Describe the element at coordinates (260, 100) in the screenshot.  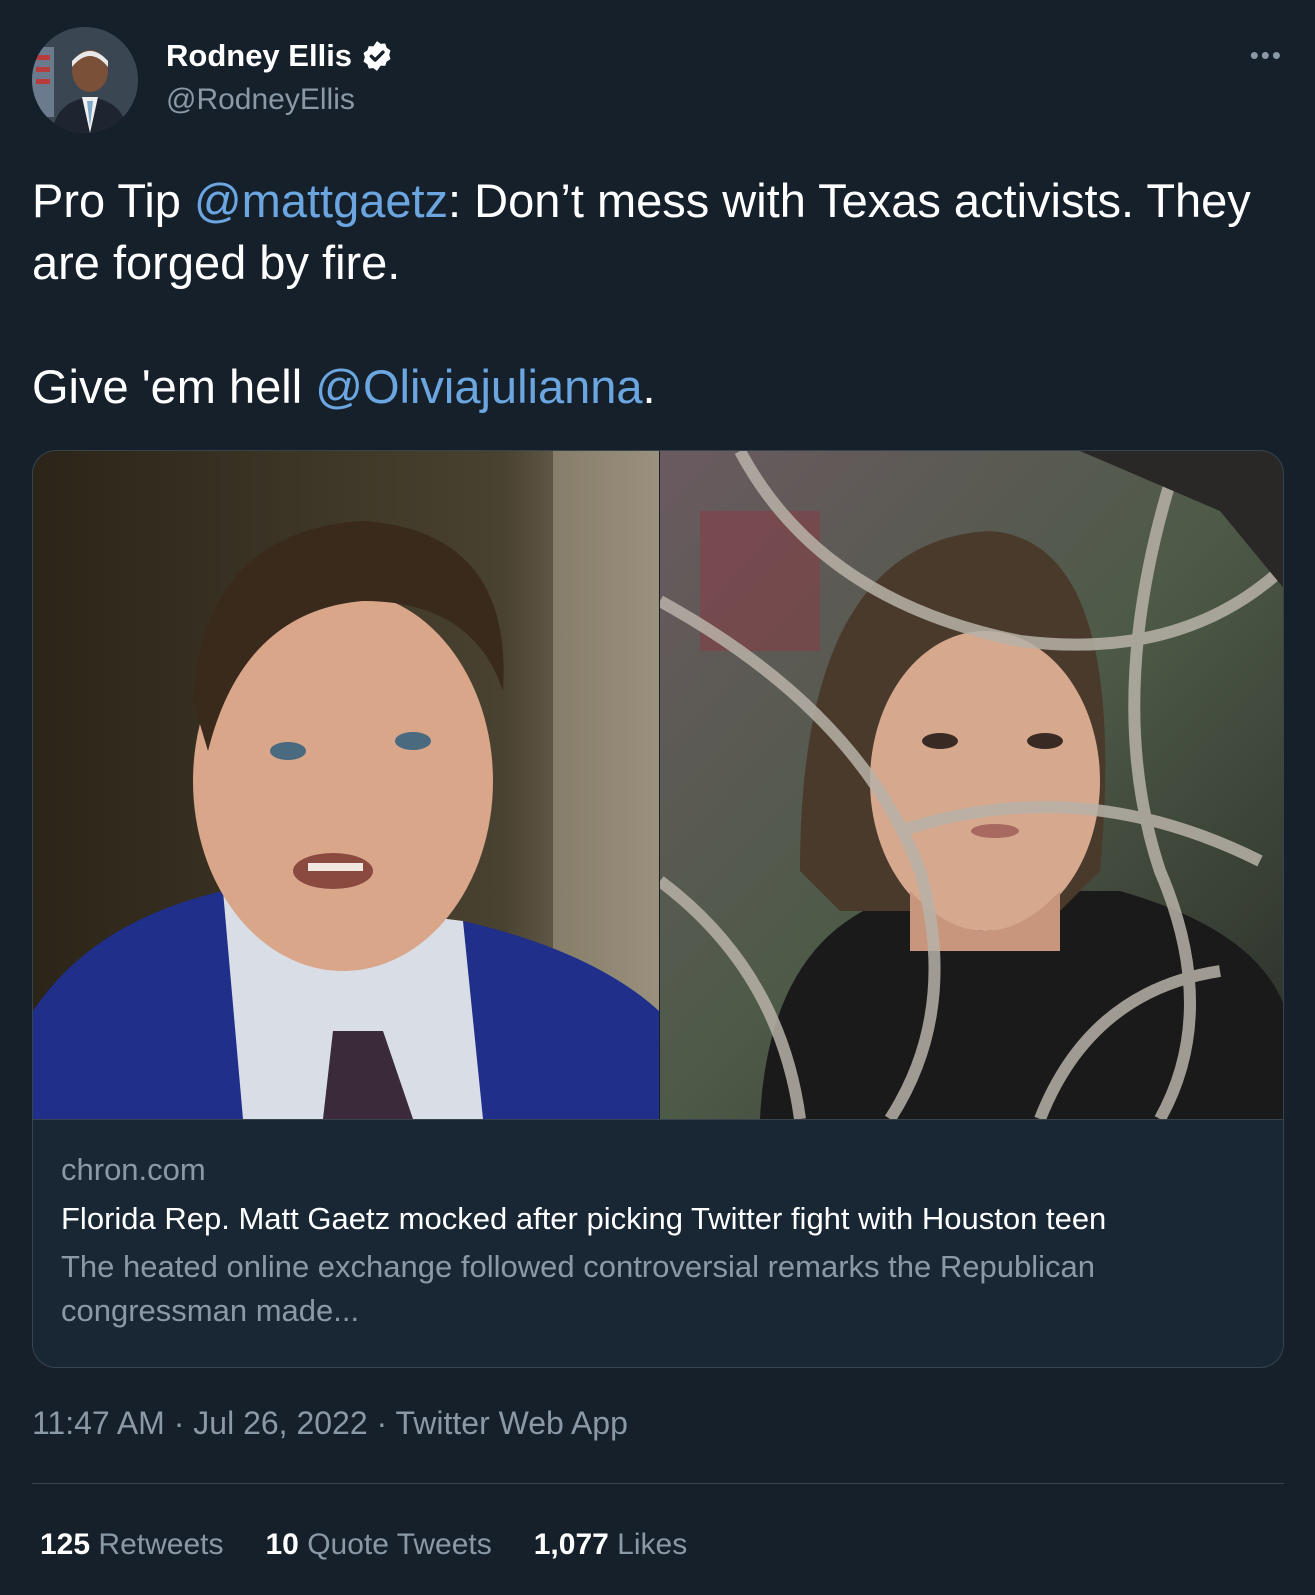
I see `author-handle: @RodneyEllis` at that location.